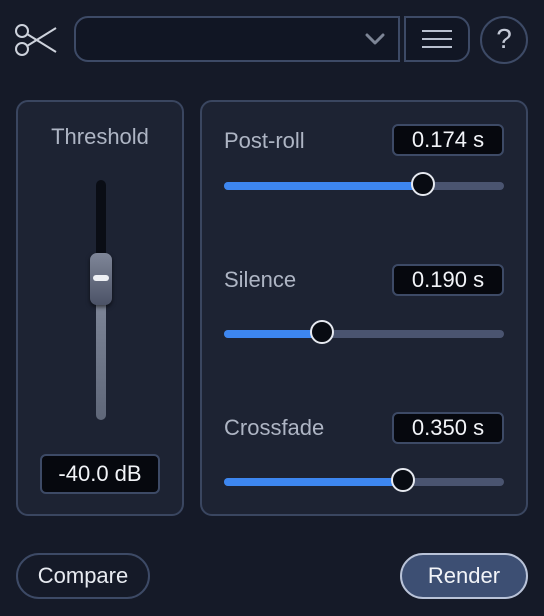 This screenshot has width=544, height=616. What do you see at coordinates (322, 332) in the screenshot?
I see `silence-thumb` at bounding box center [322, 332].